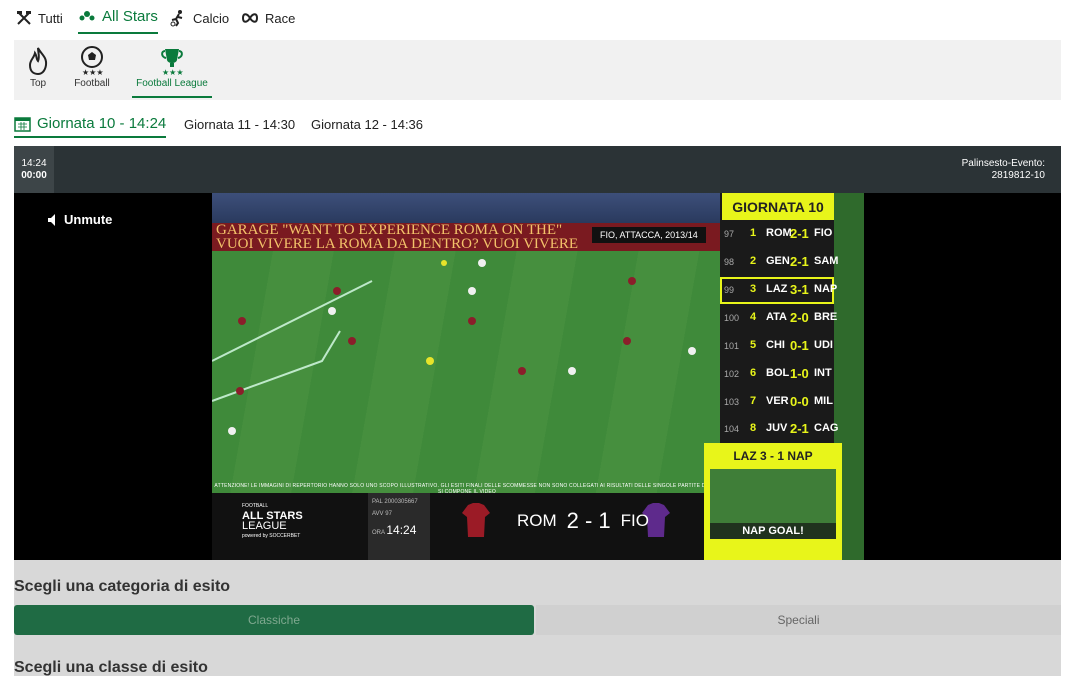 This screenshot has height=677, width=1076. What do you see at coordinates (22, 124) in the screenshot?
I see `calendar-icon` at bounding box center [22, 124].